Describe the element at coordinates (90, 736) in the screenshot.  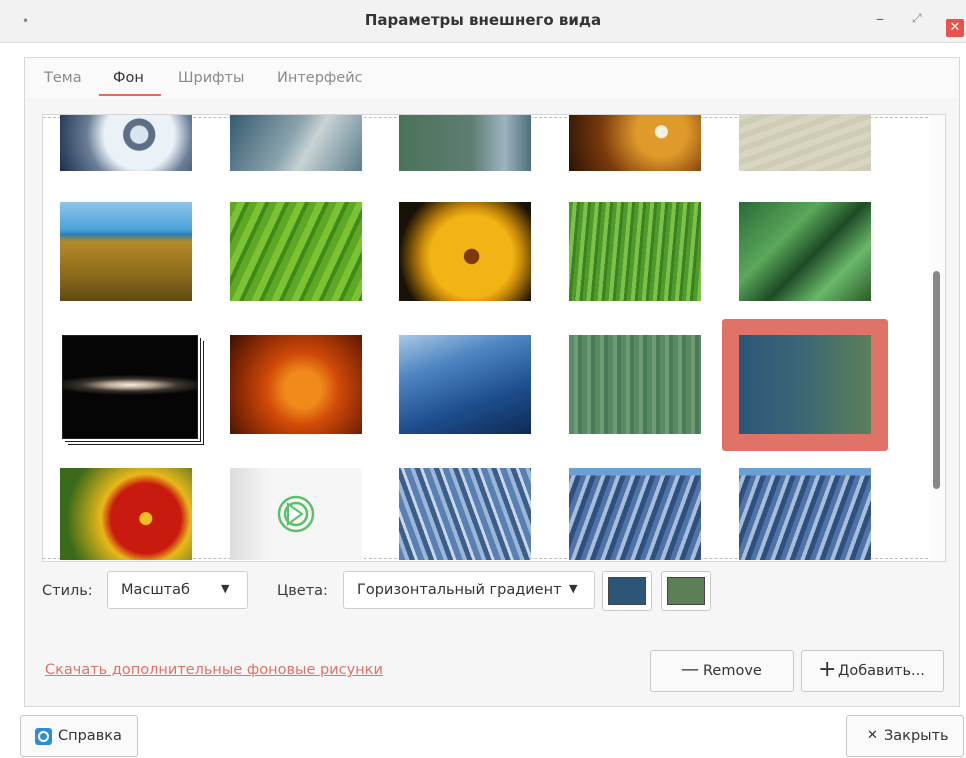
I see `help-label: Справка` at that location.